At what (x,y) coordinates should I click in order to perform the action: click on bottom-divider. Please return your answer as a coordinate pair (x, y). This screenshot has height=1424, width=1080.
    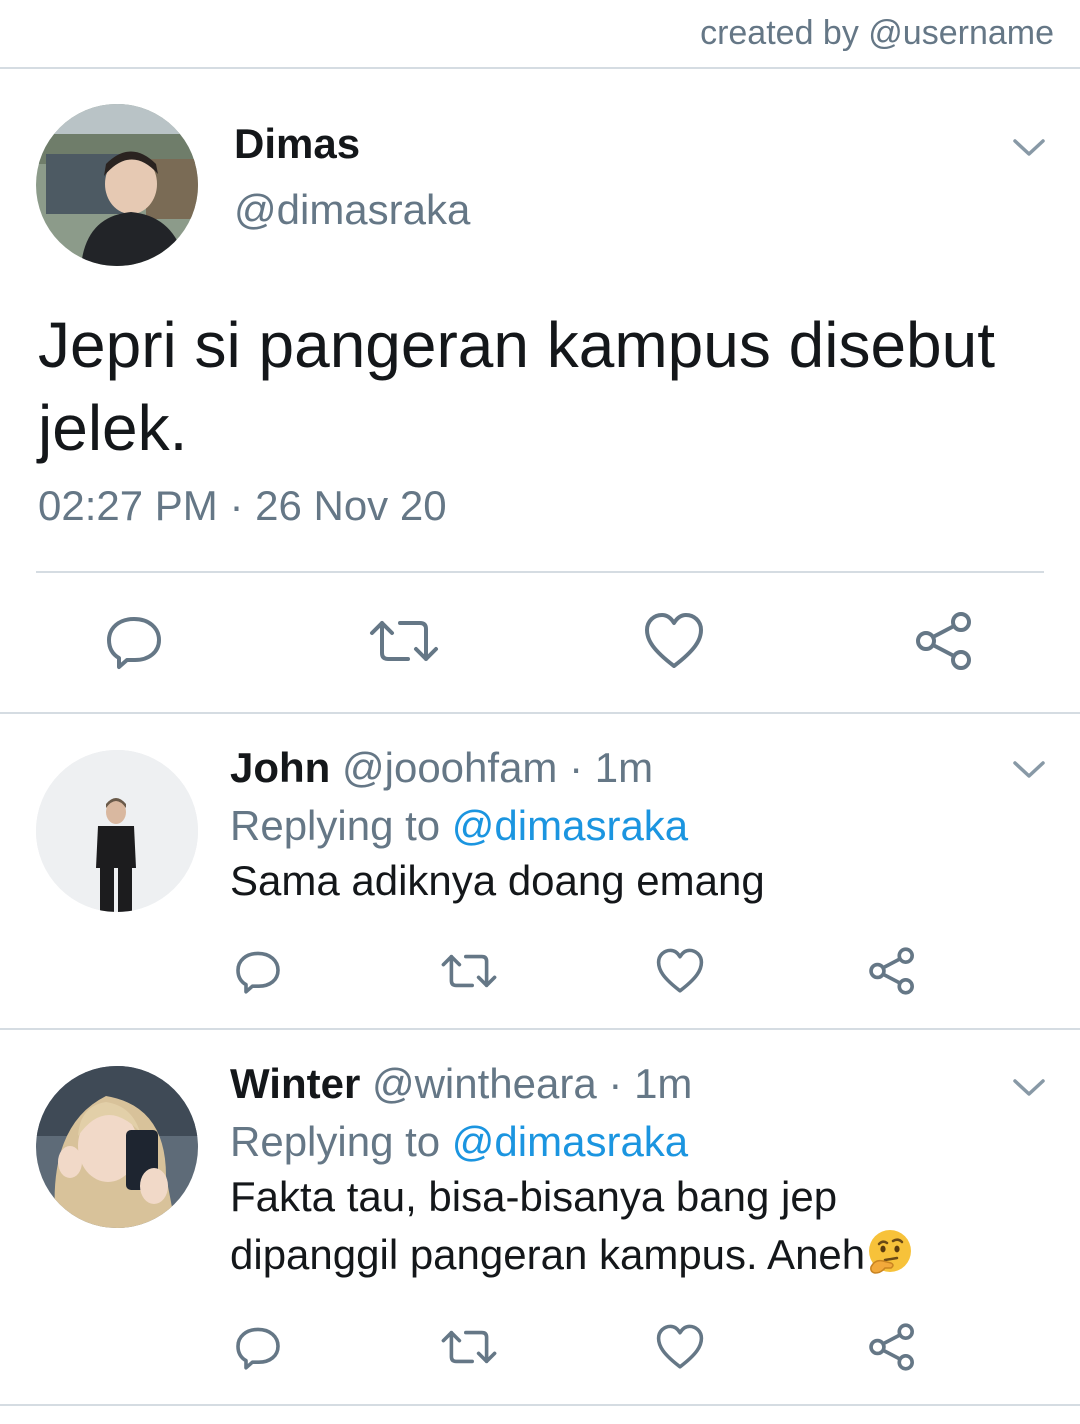
    Looking at the image, I should click on (540, 1405).